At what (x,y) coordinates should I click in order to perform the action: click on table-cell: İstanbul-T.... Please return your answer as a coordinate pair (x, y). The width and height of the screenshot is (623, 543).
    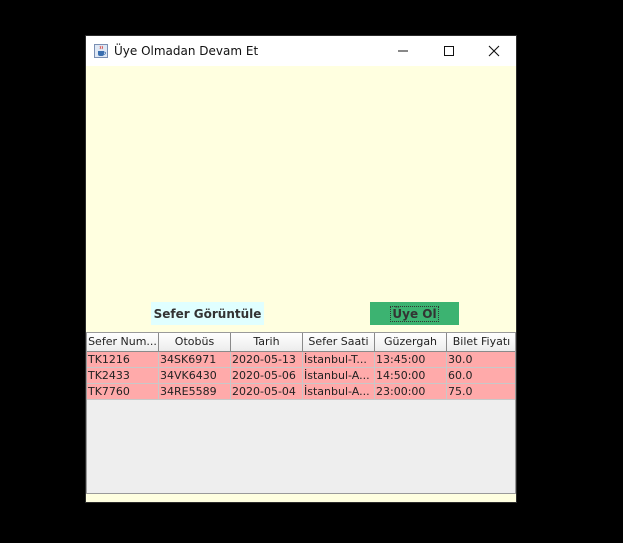
    Looking at the image, I should click on (339, 360).